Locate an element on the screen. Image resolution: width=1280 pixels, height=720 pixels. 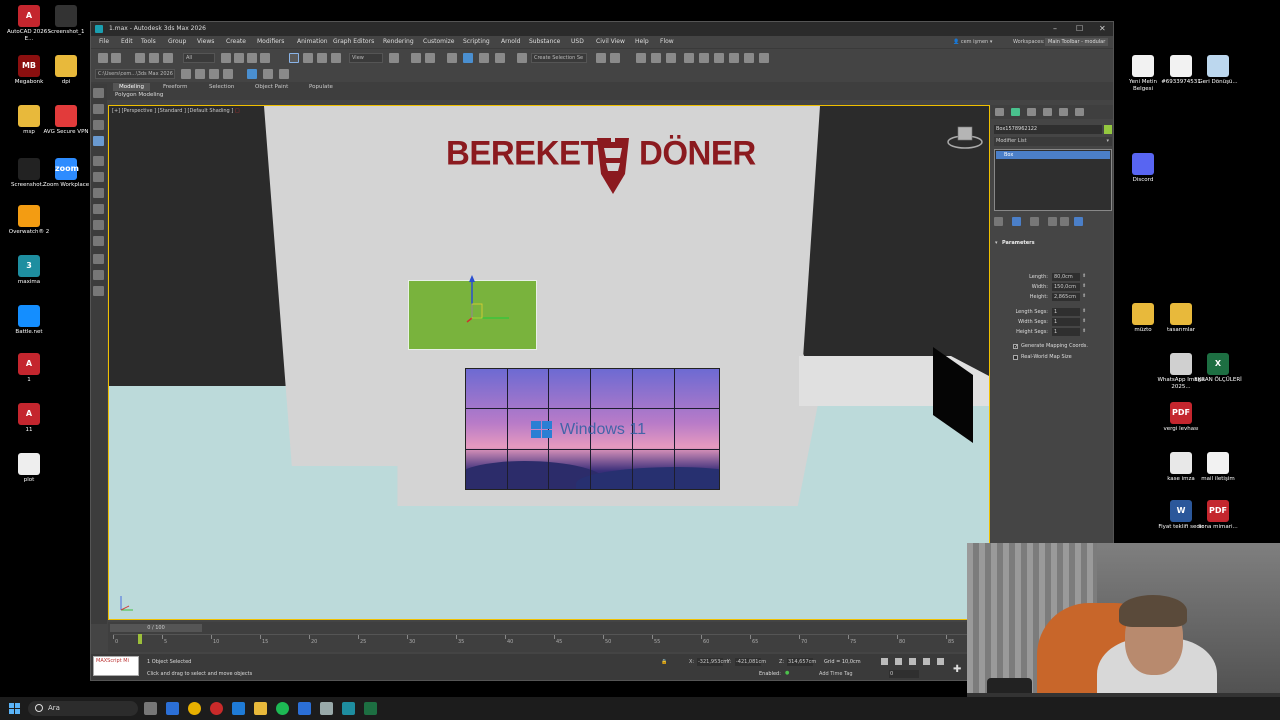
modifier-sets-icon is located at coordinates (1078, 221).